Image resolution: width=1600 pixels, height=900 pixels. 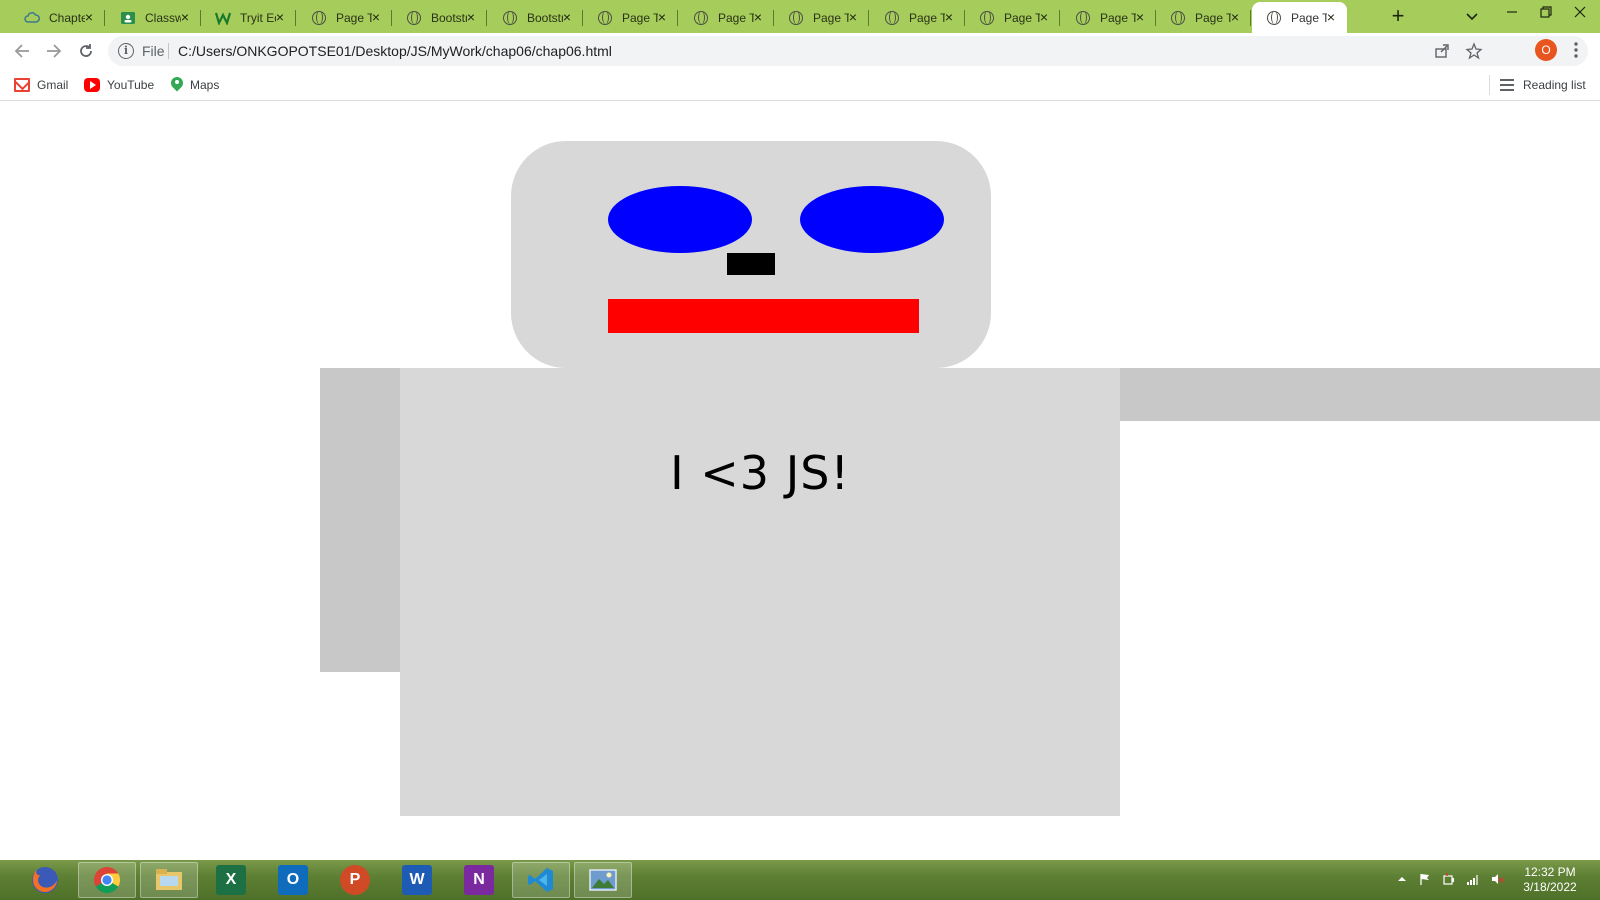 What do you see at coordinates (1545, 12) in the screenshot?
I see `restore-button` at bounding box center [1545, 12].